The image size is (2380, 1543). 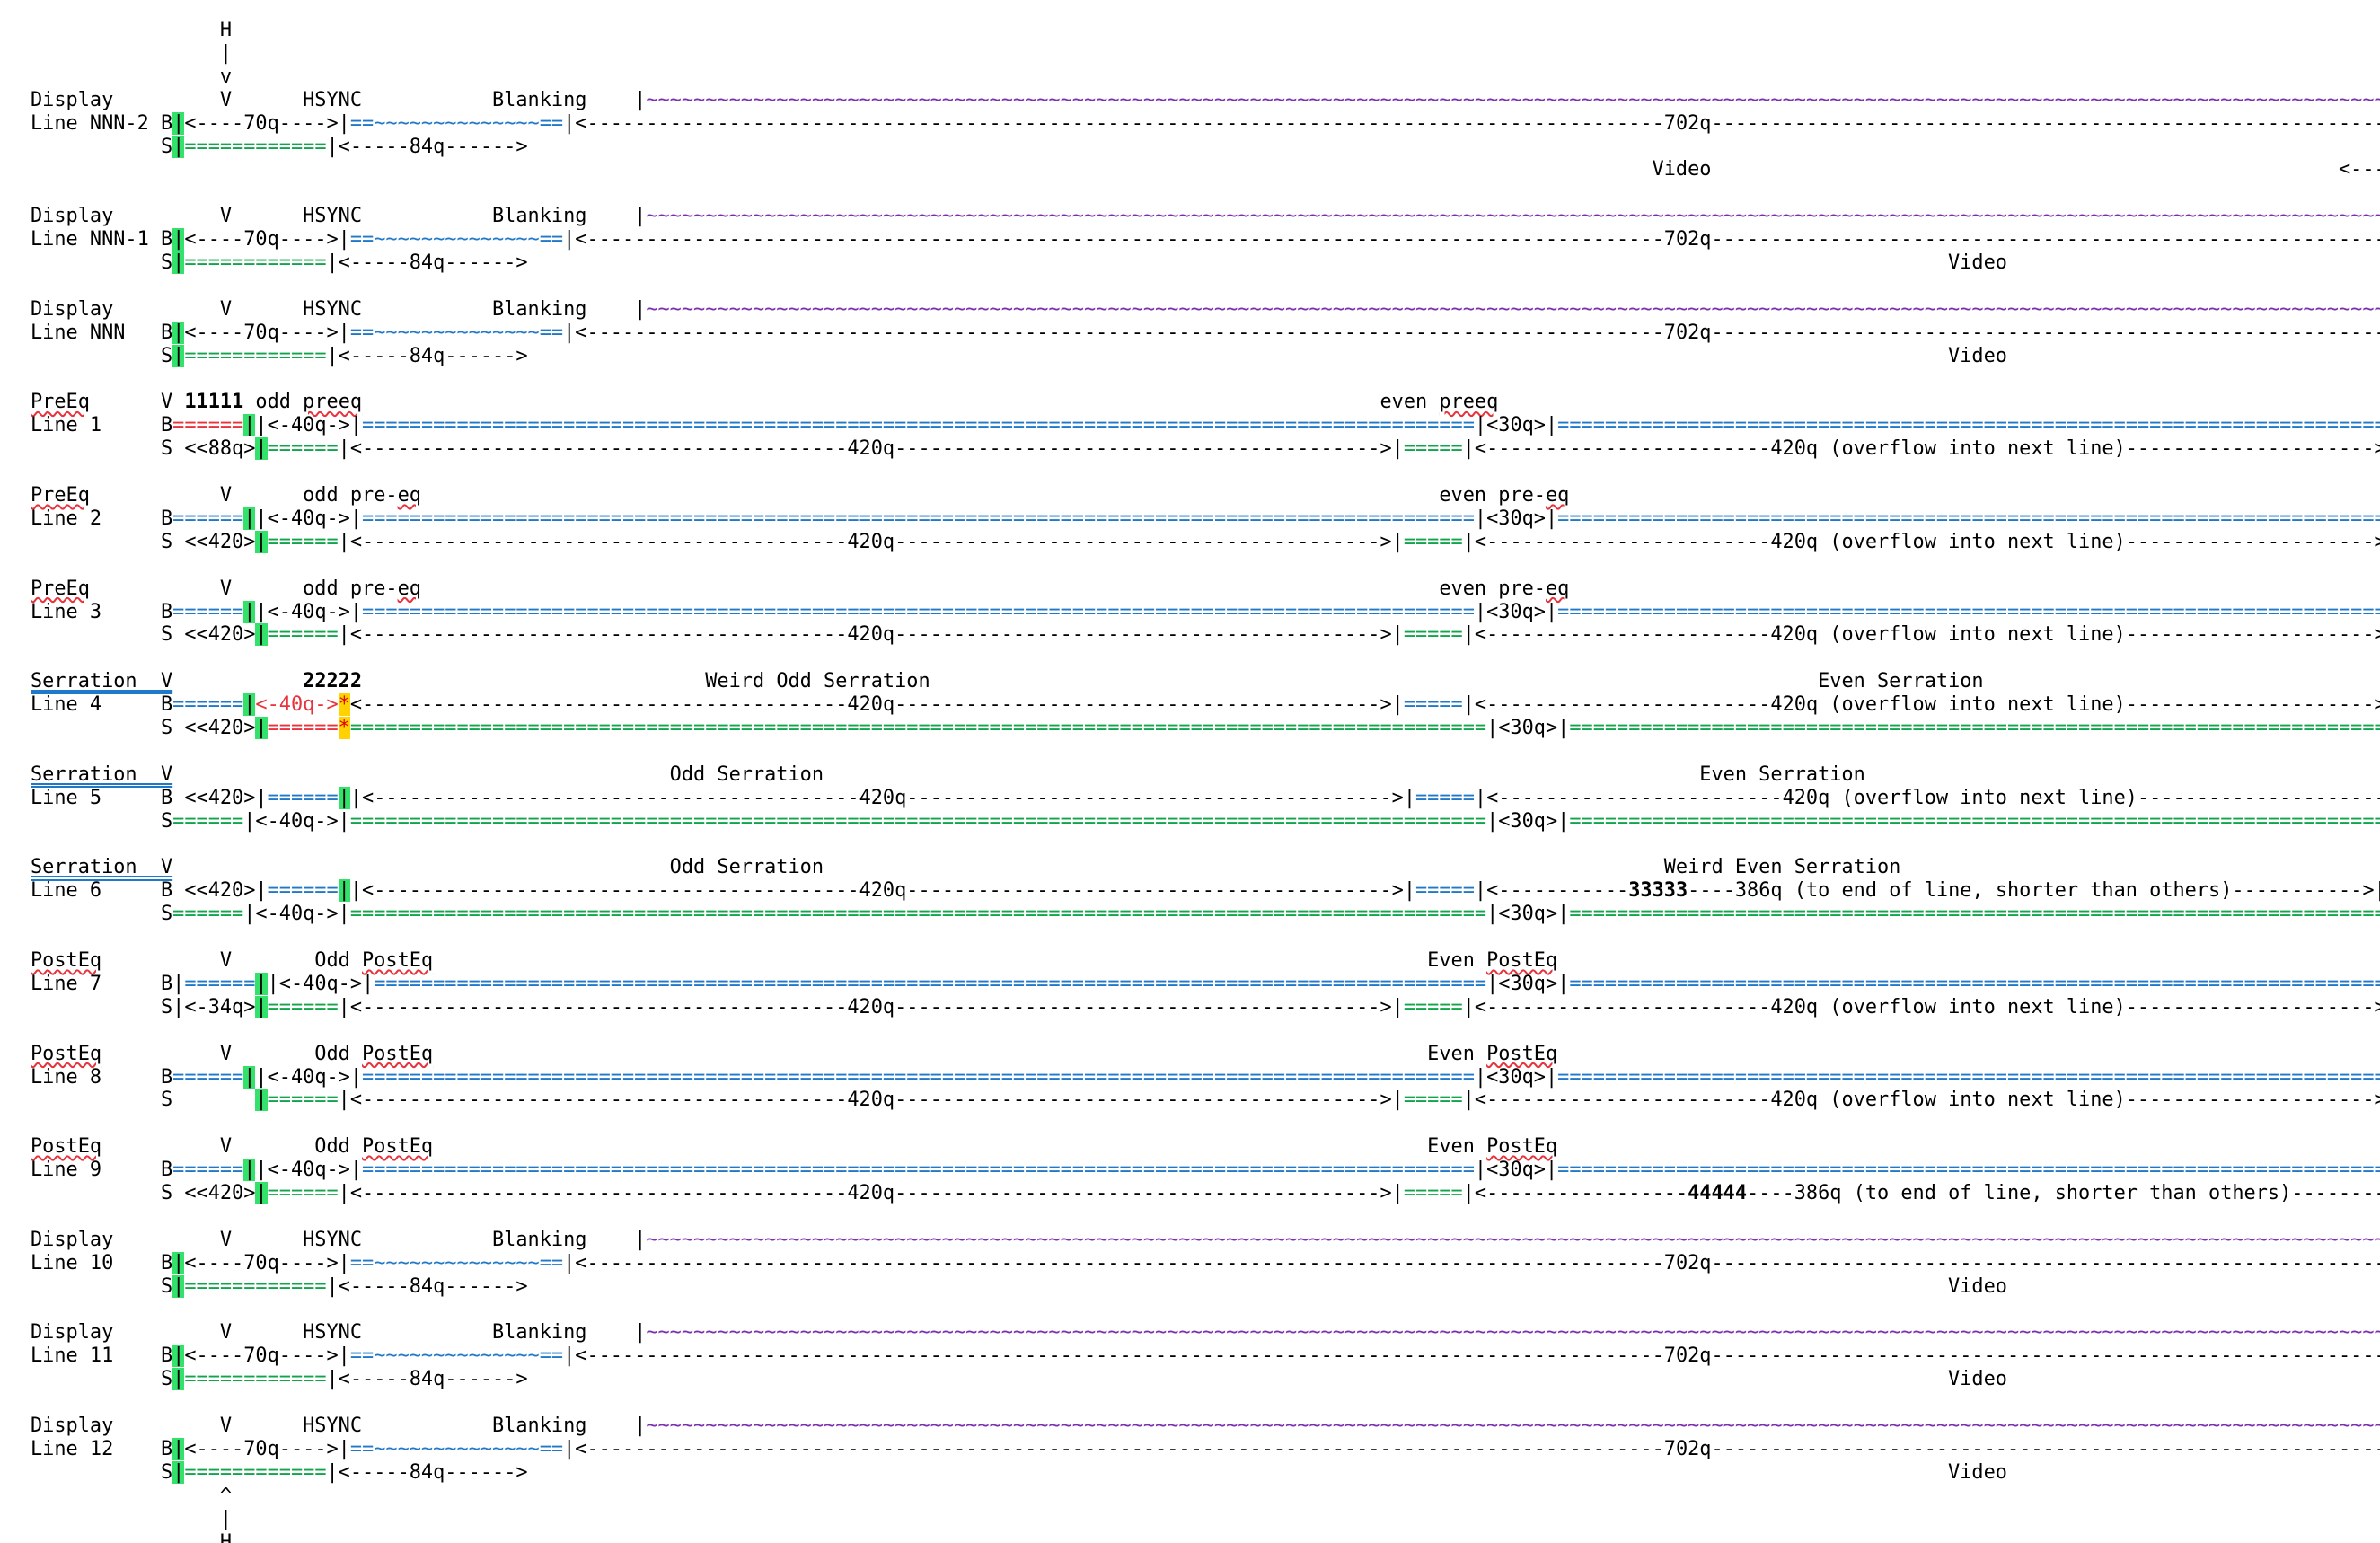 I want to click on squiggle-label: PreEq, so click(x=61, y=402).